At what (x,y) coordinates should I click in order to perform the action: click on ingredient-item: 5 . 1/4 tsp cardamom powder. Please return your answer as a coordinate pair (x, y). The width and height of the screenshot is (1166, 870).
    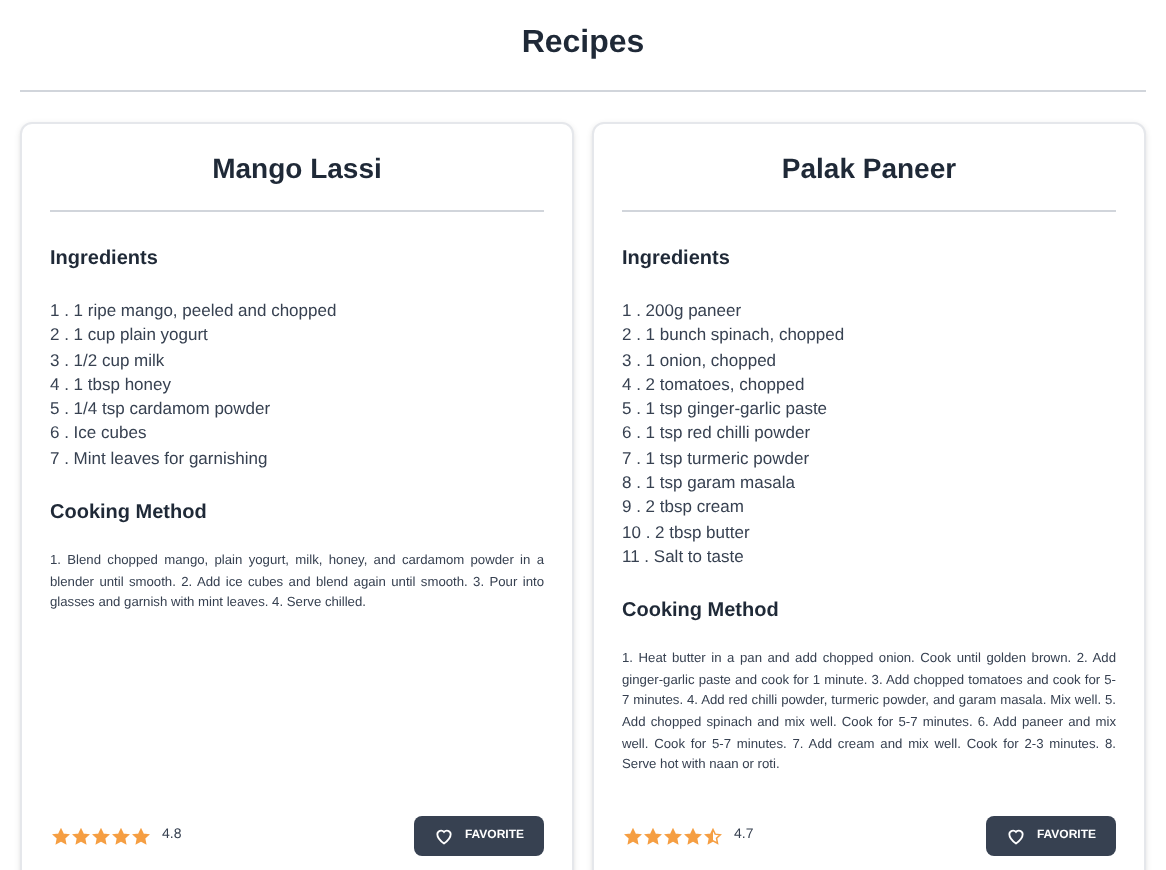
    Looking at the image, I should click on (161, 408).